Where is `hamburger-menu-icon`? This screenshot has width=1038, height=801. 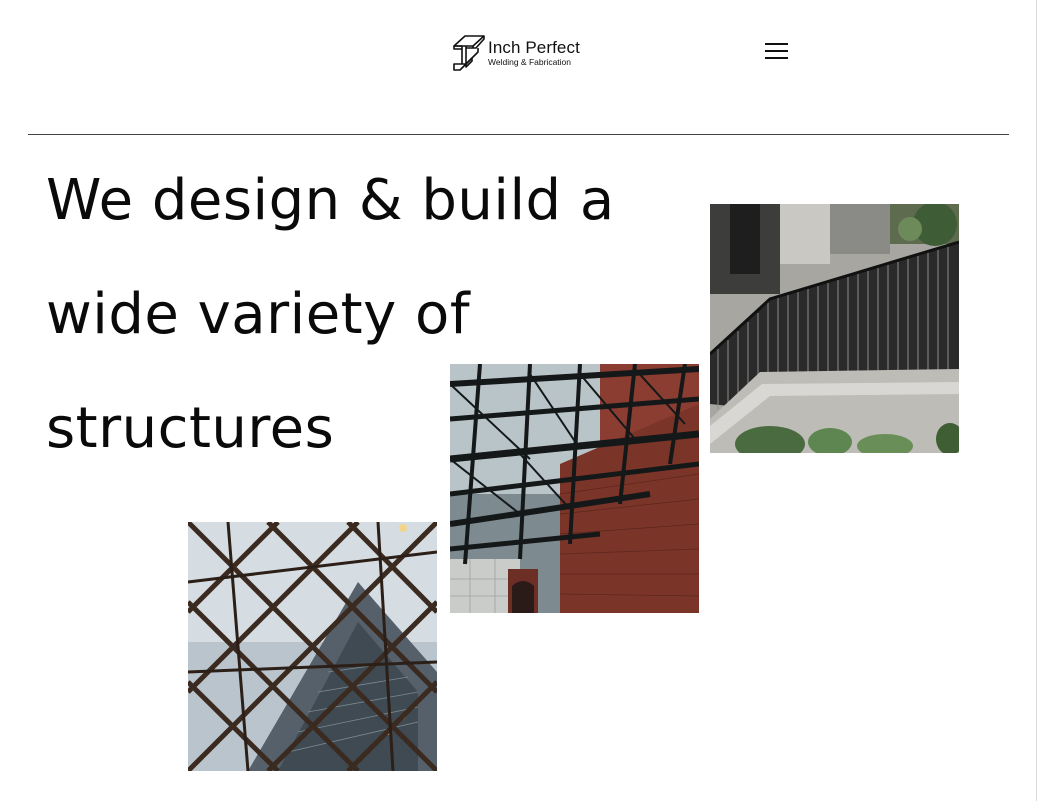
hamburger-menu-icon is located at coordinates (777, 52).